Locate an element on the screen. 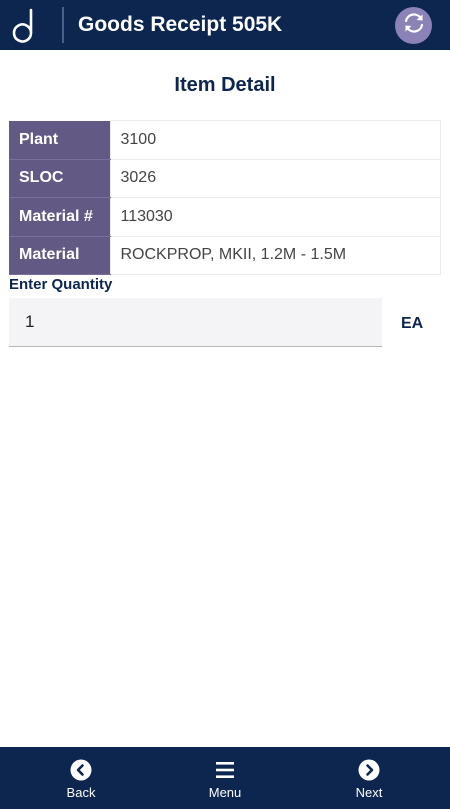  material-number-label: Material # is located at coordinates (59, 217).